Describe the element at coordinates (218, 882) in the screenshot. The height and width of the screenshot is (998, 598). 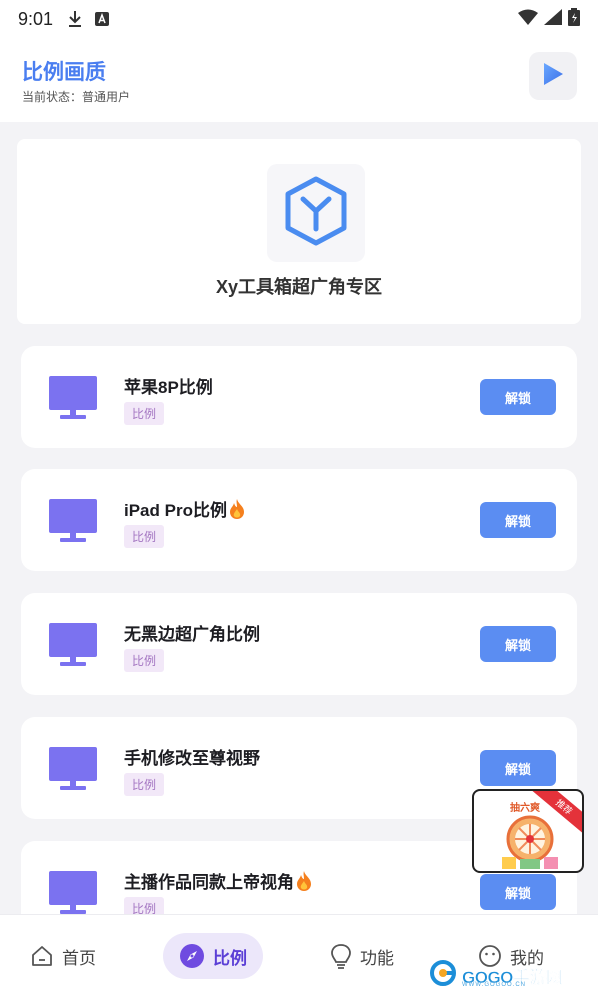
I see `item-name: 主播作品同款上帝视角` at that location.